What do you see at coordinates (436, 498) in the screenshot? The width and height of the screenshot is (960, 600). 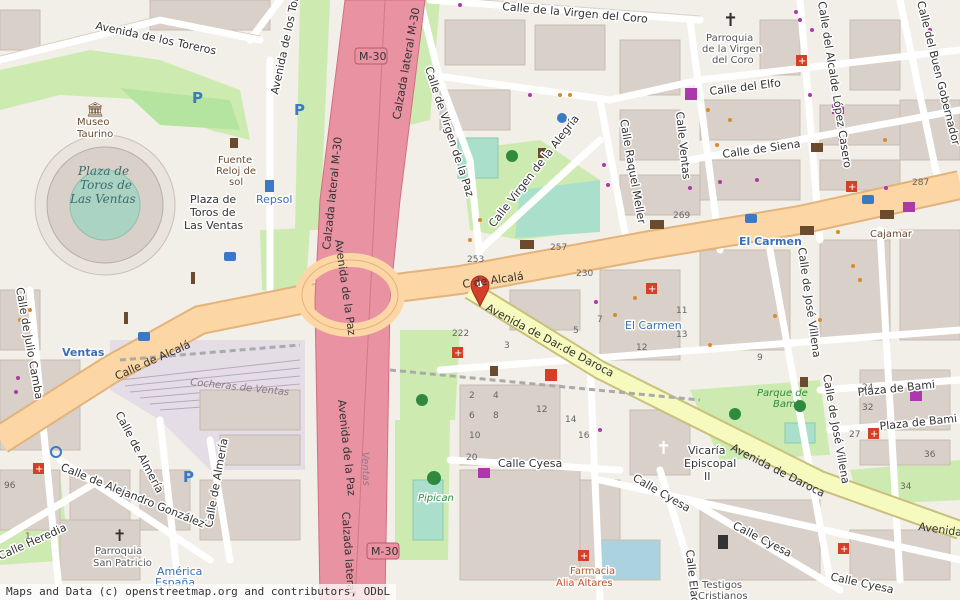 I see `label-pipican: Pipican` at bounding box center [436, 498].